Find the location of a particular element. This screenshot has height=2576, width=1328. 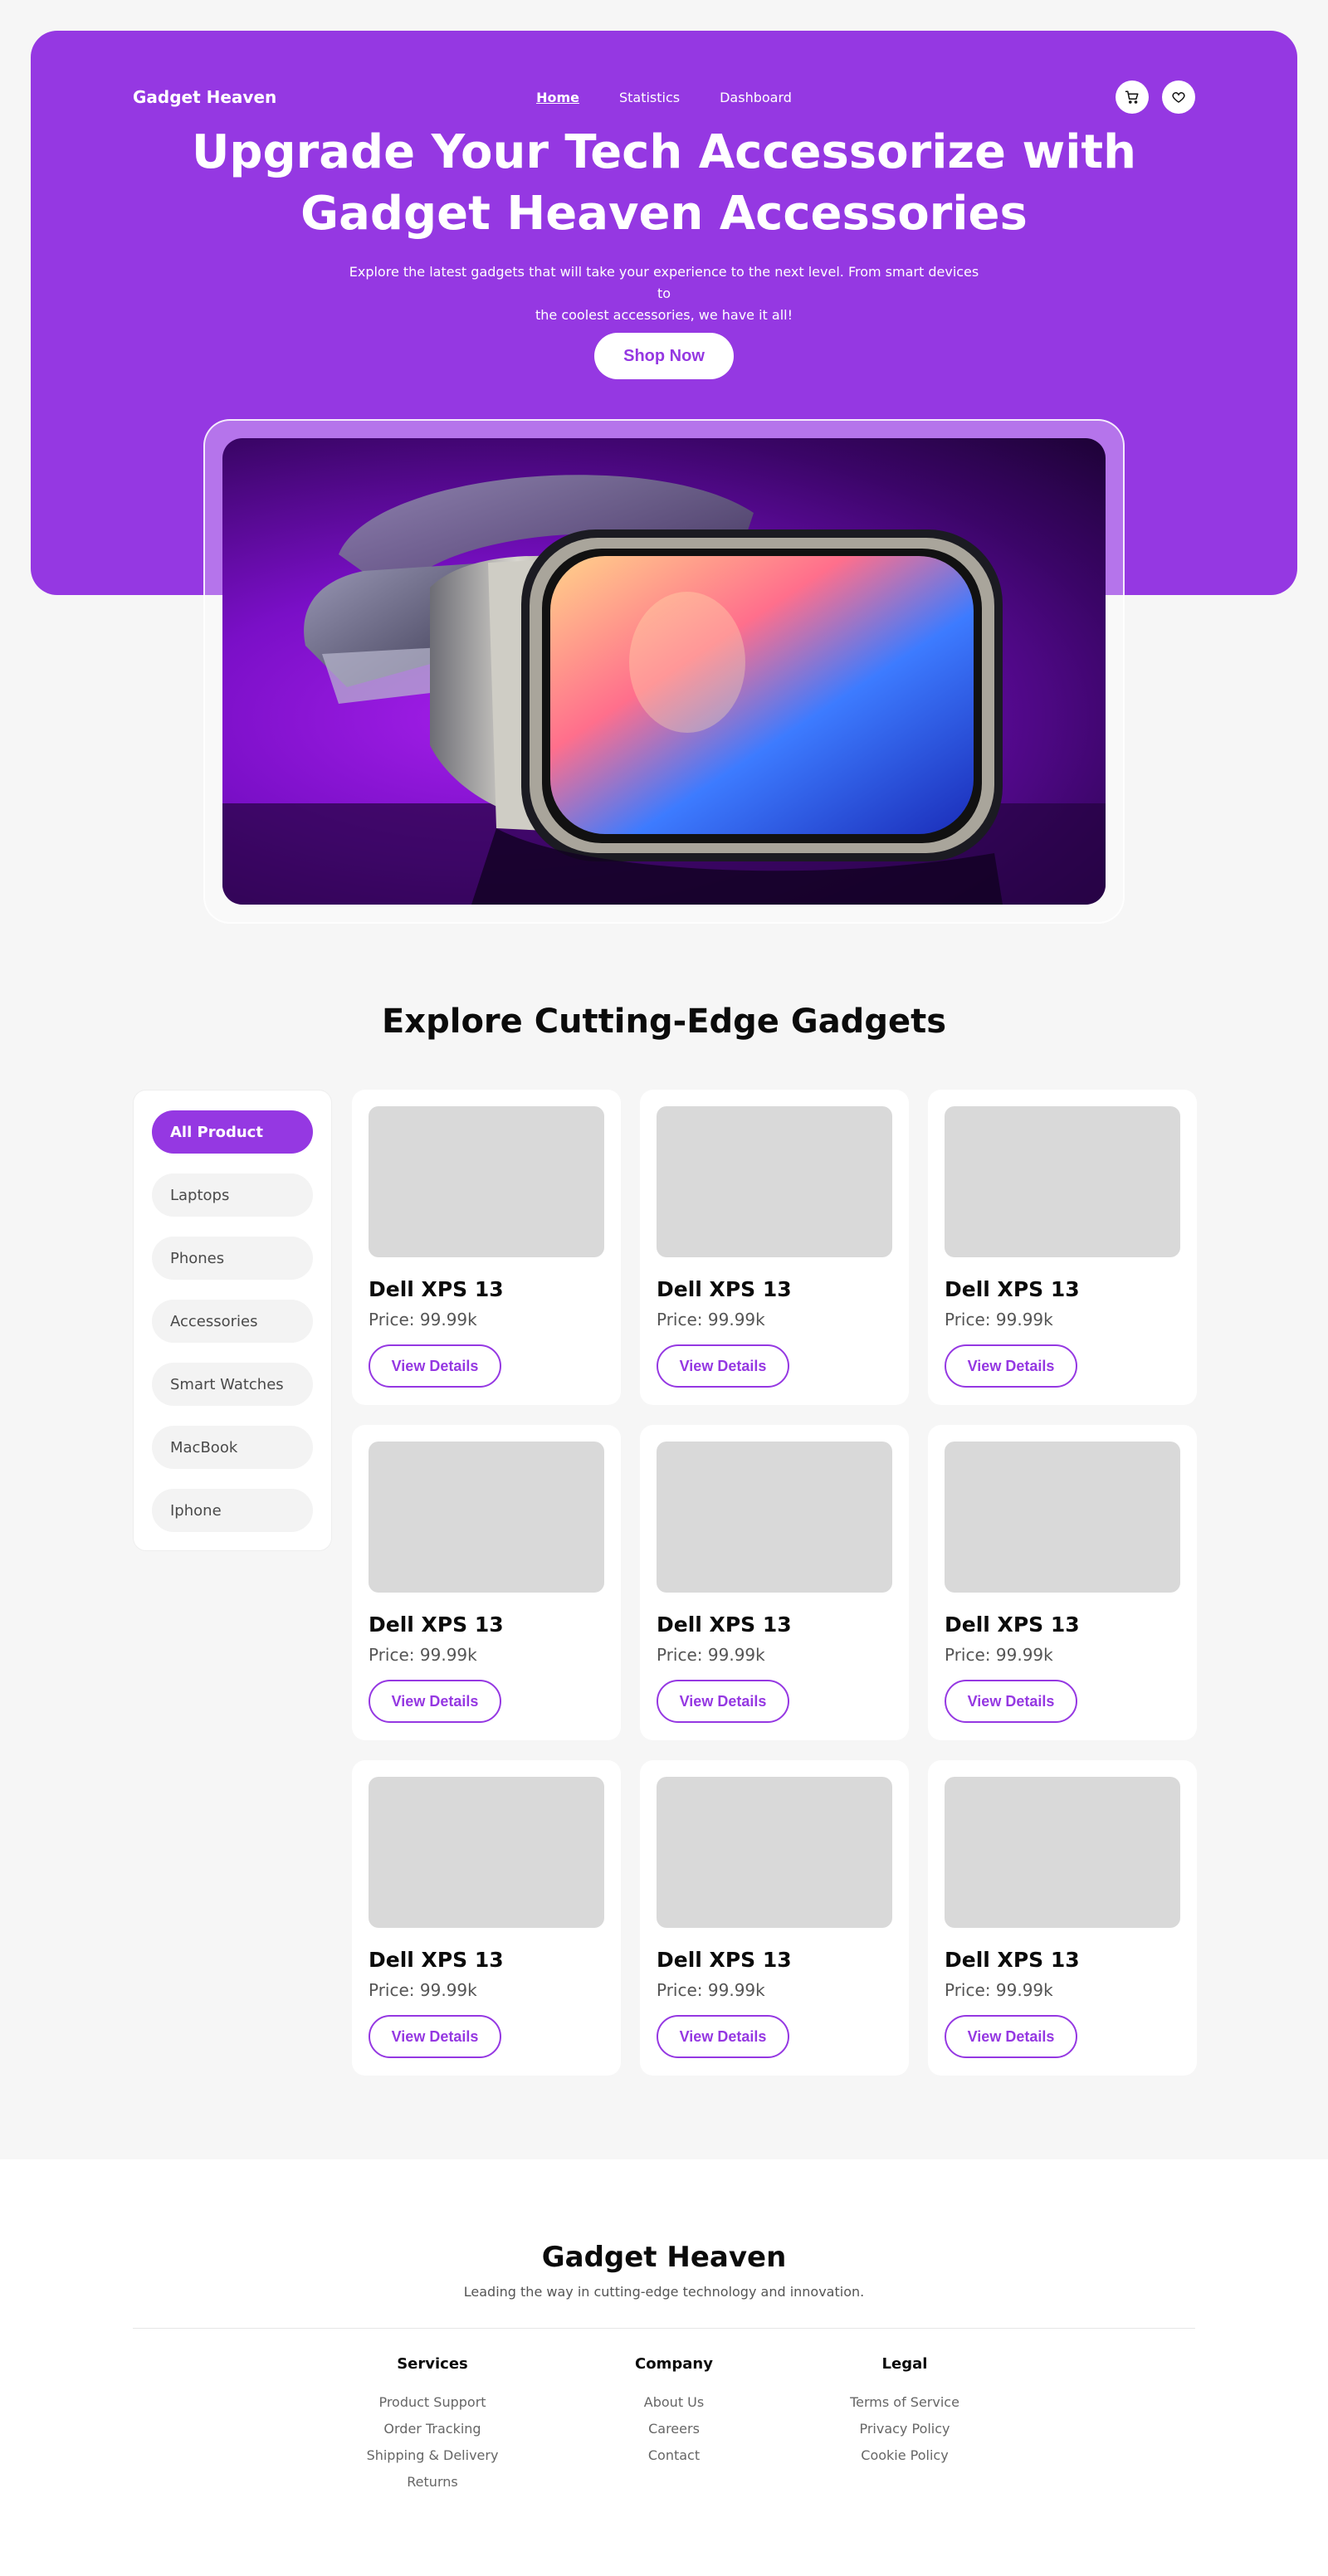

shop-now-button: Shop Now is located at coordinates (664, 356).